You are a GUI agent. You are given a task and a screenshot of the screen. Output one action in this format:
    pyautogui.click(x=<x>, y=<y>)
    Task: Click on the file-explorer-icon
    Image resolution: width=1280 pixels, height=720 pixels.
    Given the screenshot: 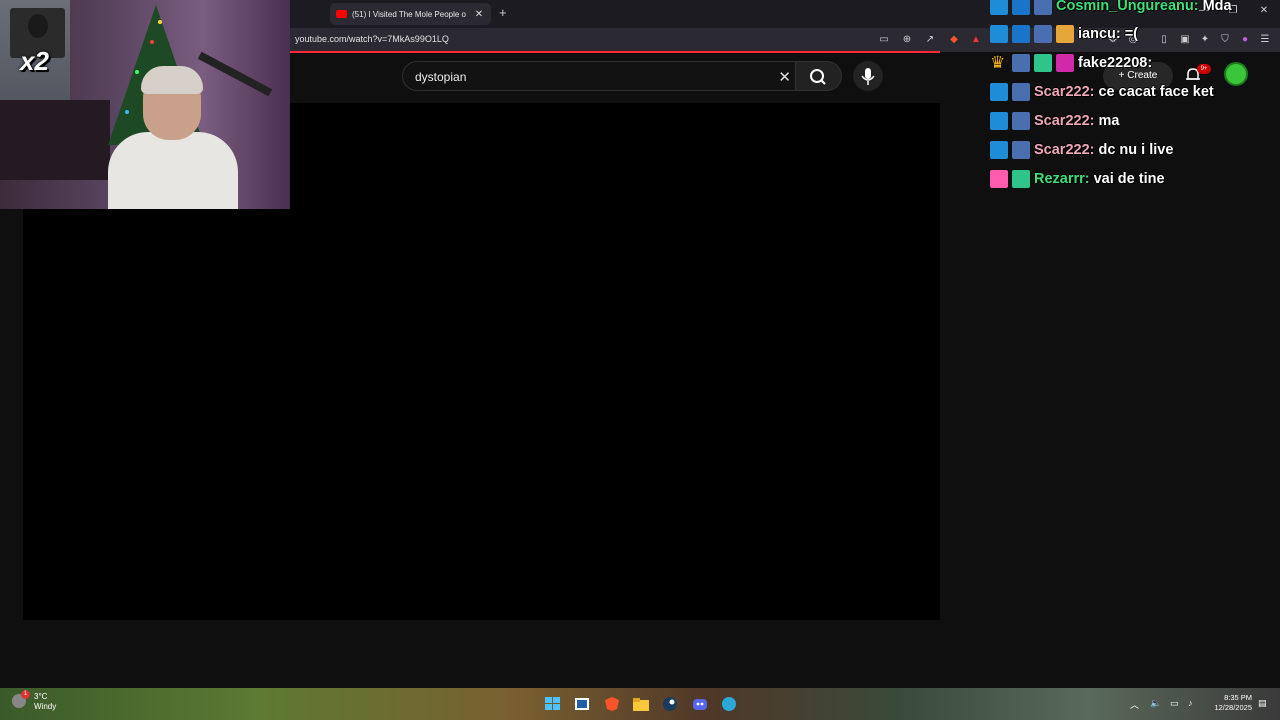 What is the action you would take?
    pyautogui.click(x=641, y=704)
    